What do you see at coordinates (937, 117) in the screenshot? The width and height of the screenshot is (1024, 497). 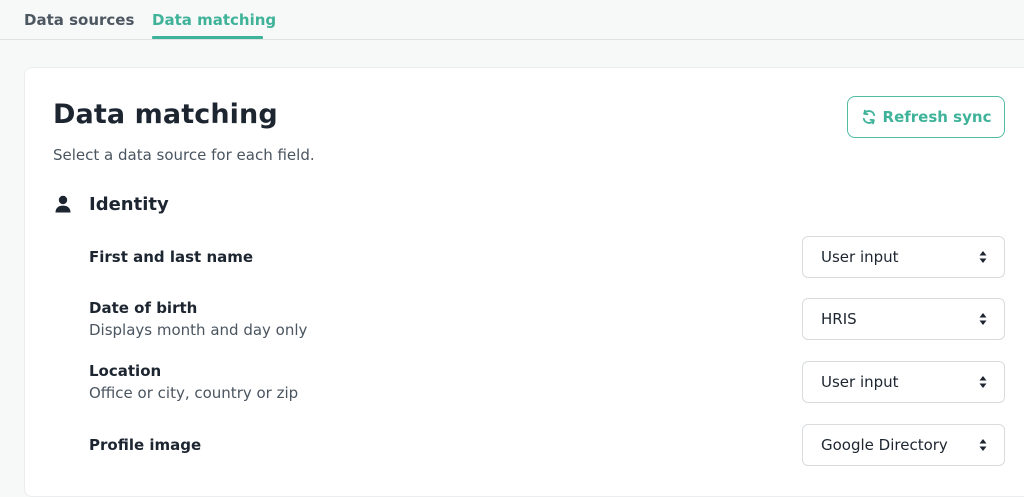 I see `refresh-sync-label: Refresh sync` at bounding box center [937, 117].